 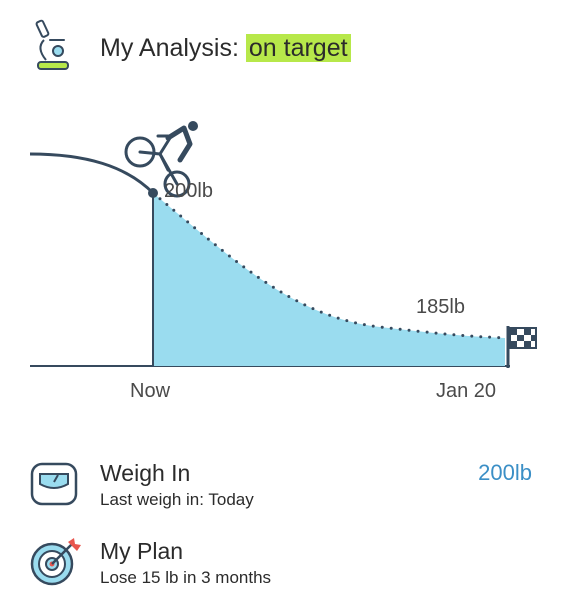 What do you see at coordinates (177, 499) in the screenshot?
I see `weigh-in-subtitle: Last weigh in: Today` at bounding box center [177, 499].